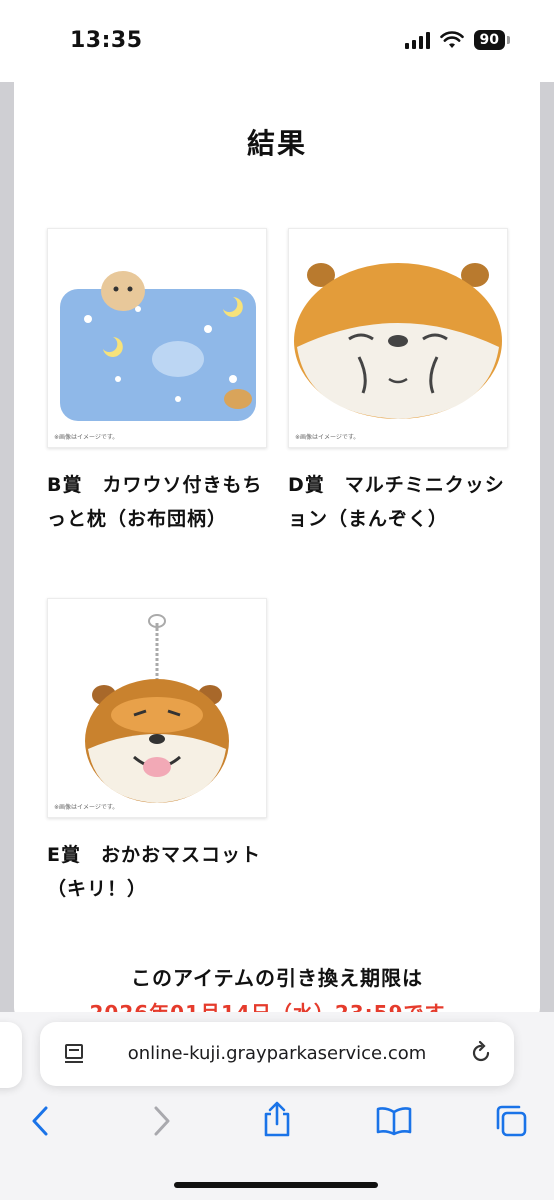  I want to click on prize-item: ※画像はイメージです。 B賞 カワウソ付きもちっと枕（お布団柄）, so click(157, 382).